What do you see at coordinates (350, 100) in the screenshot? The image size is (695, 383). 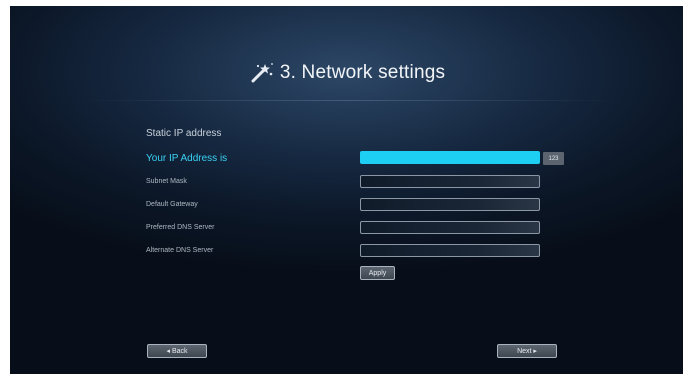 I see `header-divider` at bounding box center [350, 100].